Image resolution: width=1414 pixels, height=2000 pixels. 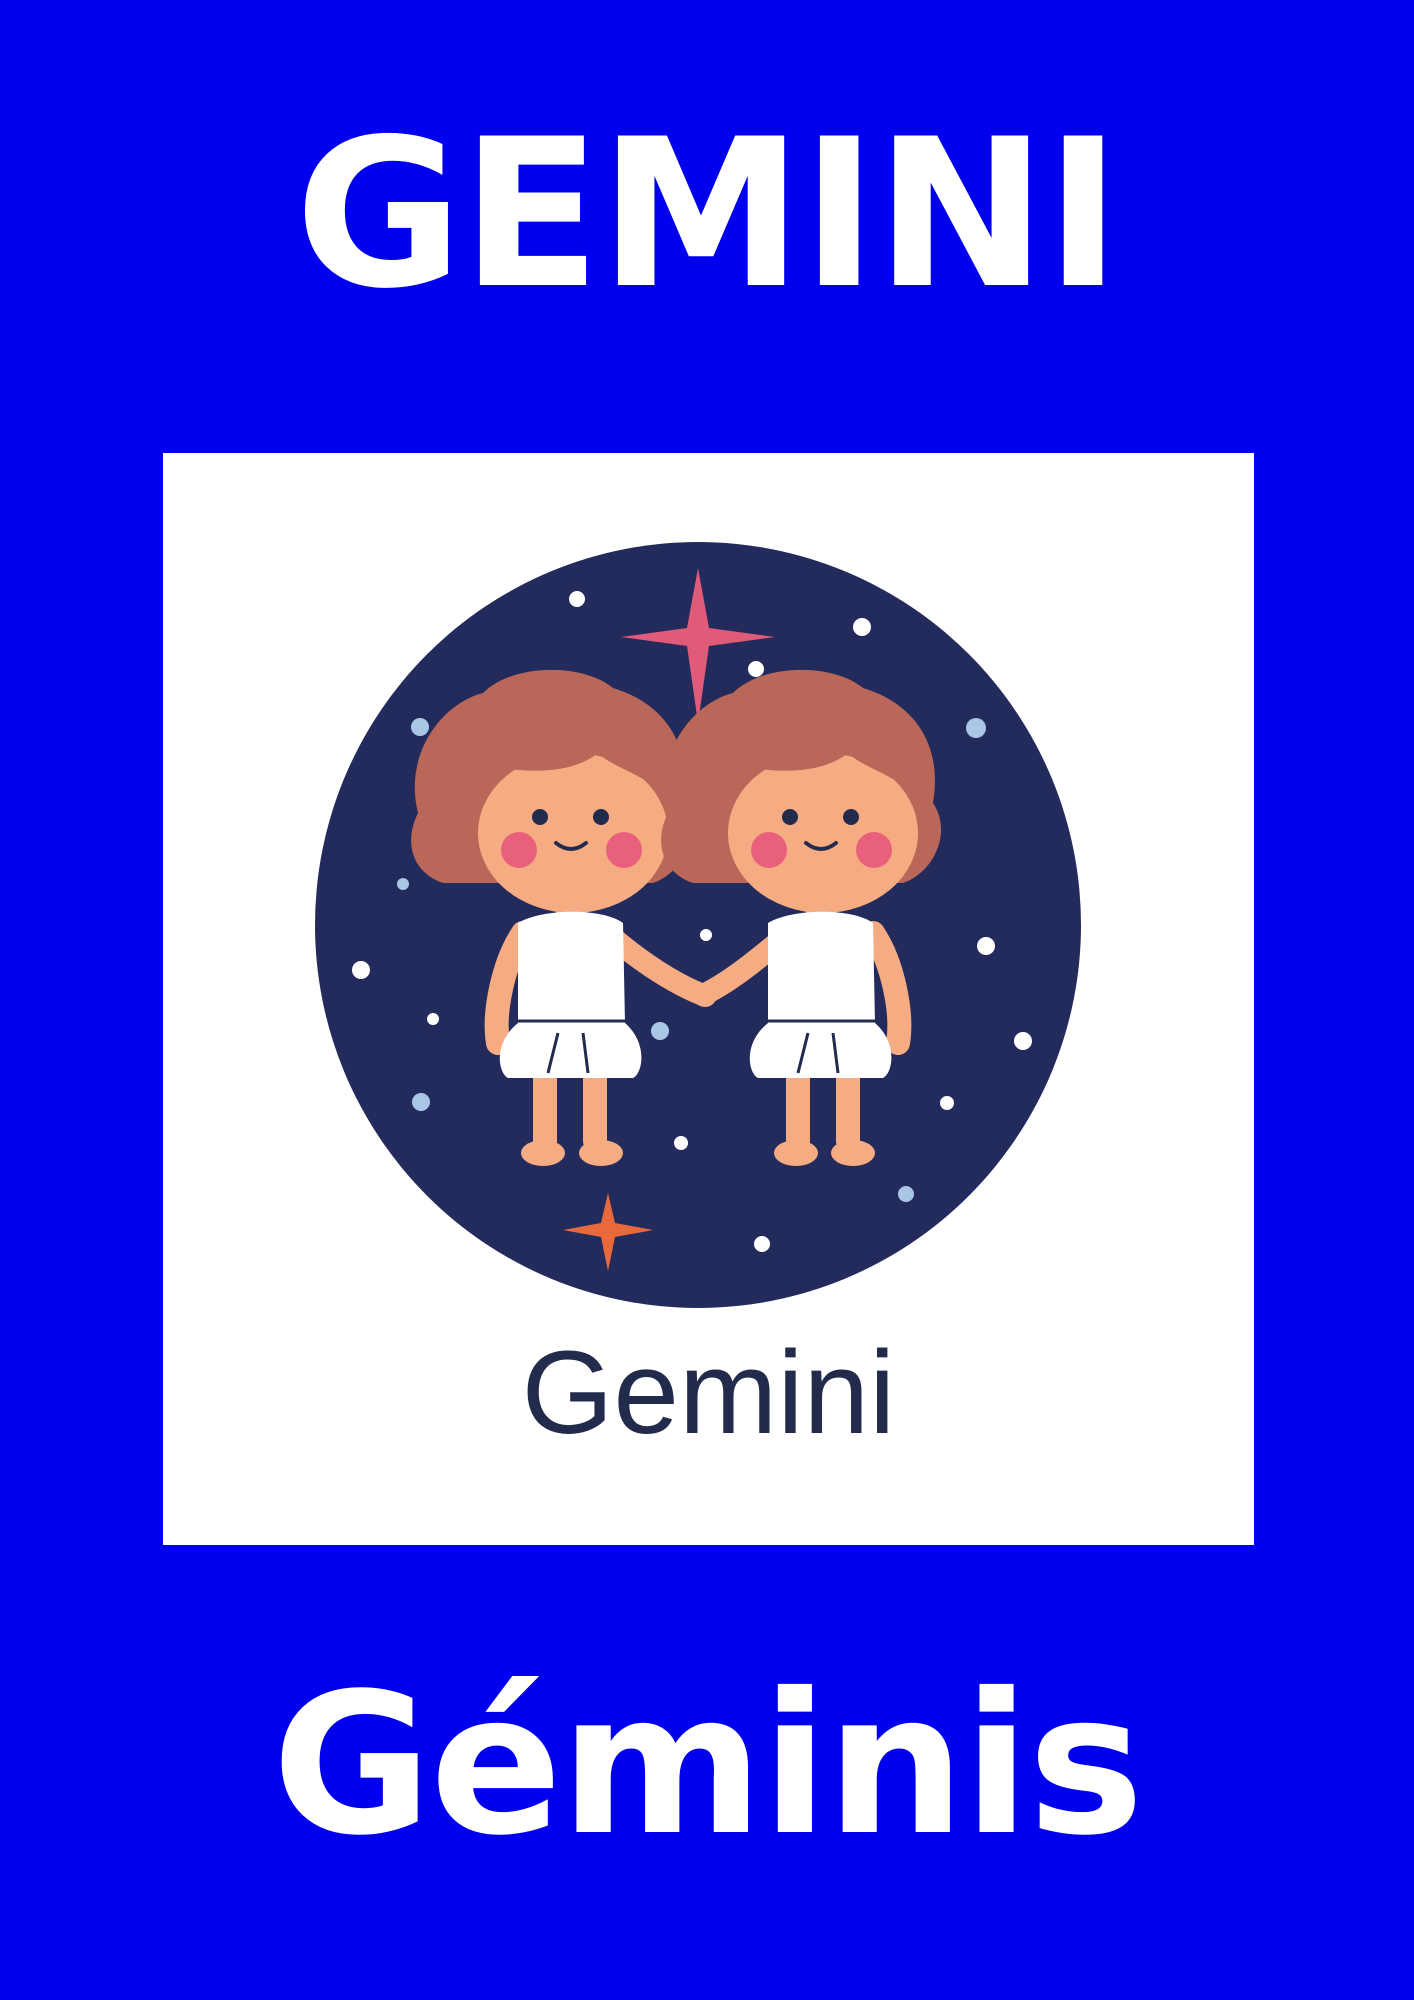 I want to click on page-title: GEMINI, so click(x=707, y=215).